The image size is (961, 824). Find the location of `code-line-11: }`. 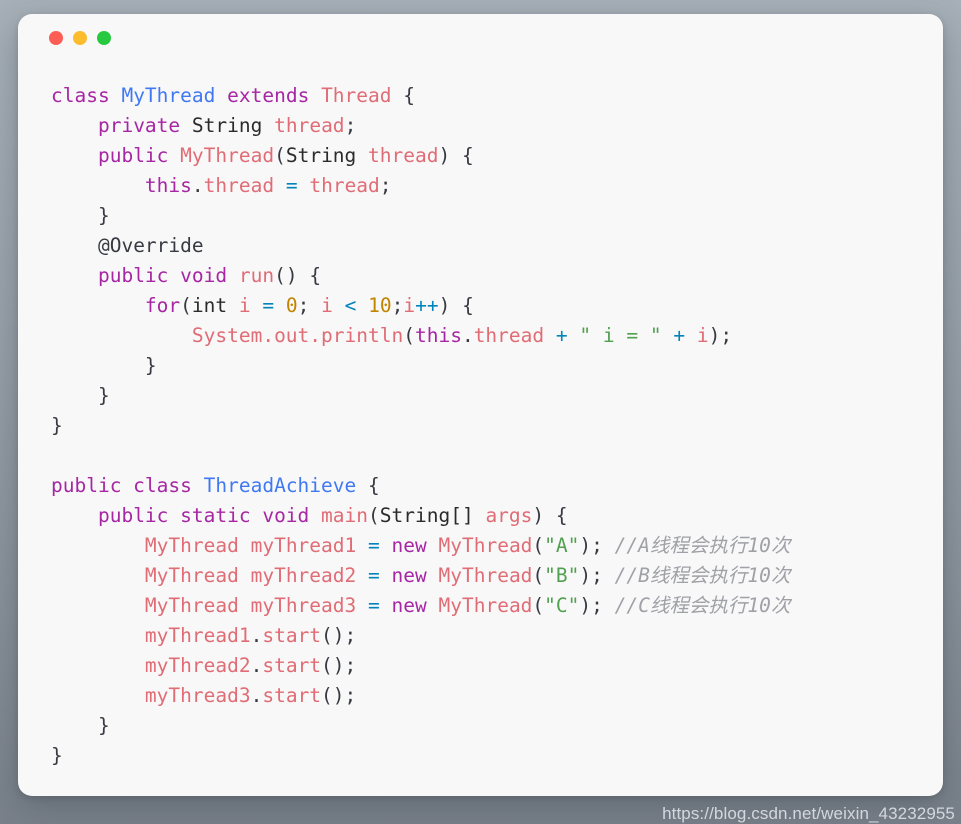

code-line-11: } is located at coordinates (497, 396).